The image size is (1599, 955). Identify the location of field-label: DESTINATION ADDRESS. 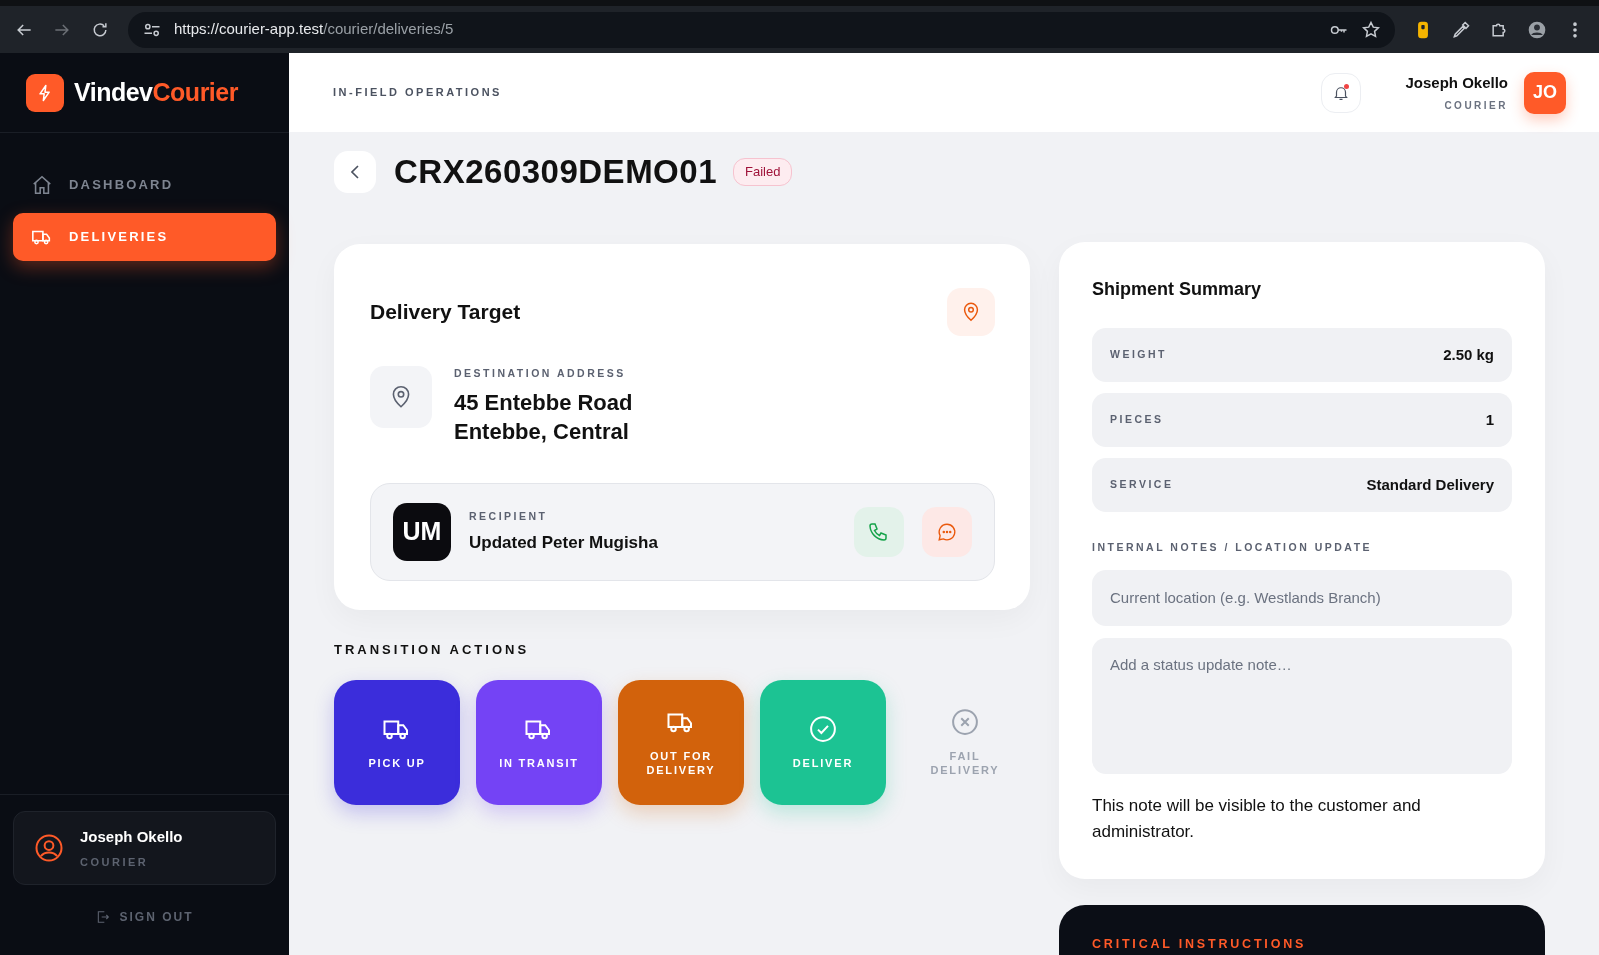
(540, 373).